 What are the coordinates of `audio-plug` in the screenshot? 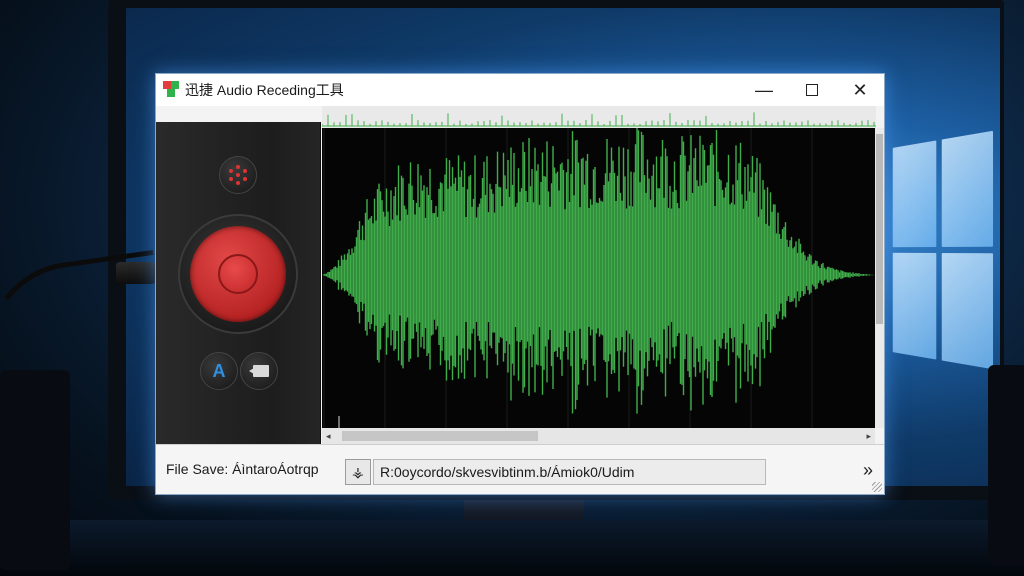 It's located at (136, 273).